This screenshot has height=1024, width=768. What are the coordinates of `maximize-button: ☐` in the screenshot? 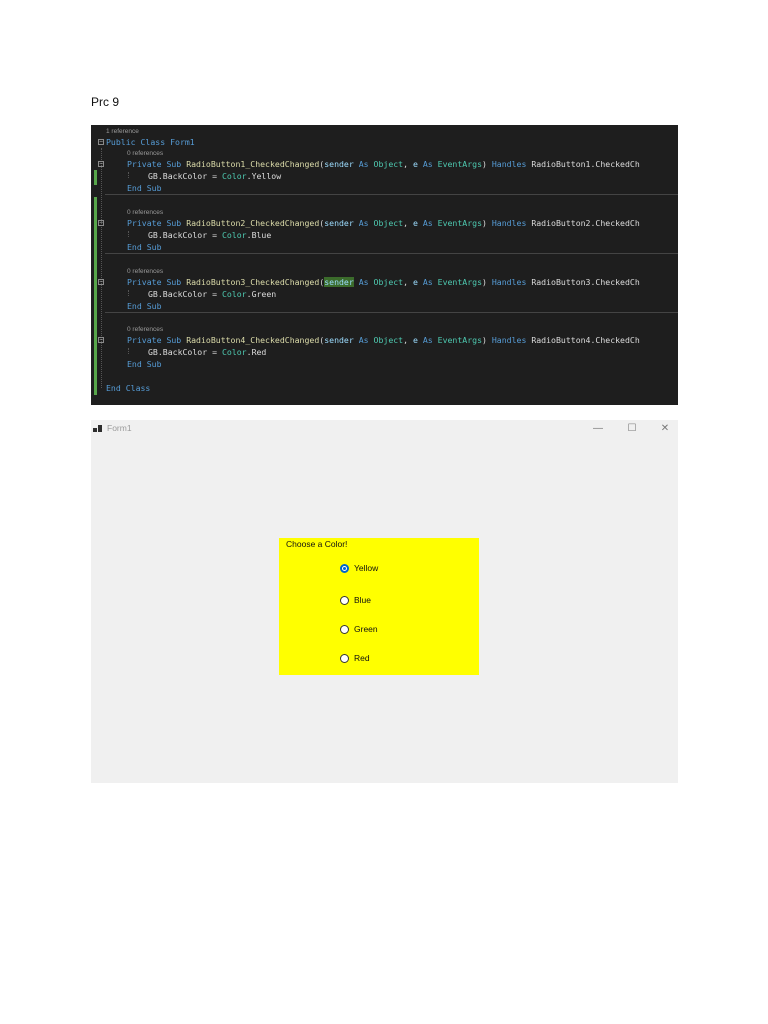 It's located at (632, 429).